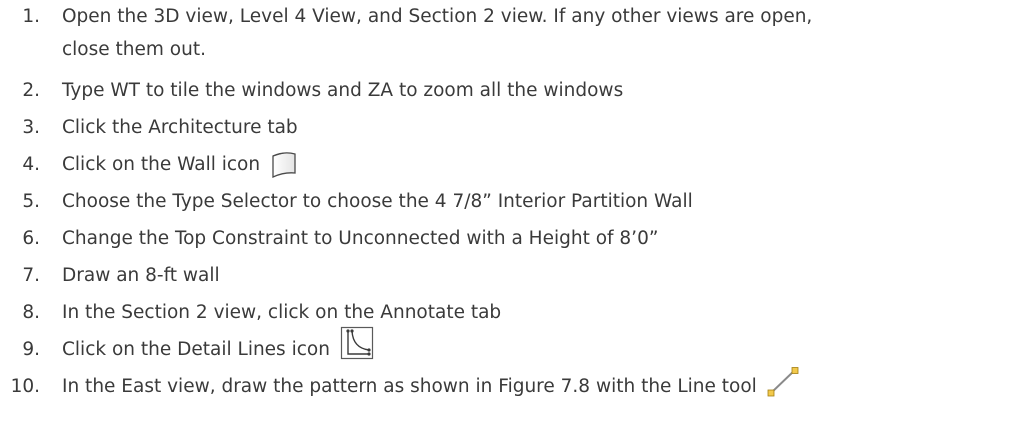  Describe the element at coordinates (783, 382) in the screenshot. I see `line-tool-icon` at that location.